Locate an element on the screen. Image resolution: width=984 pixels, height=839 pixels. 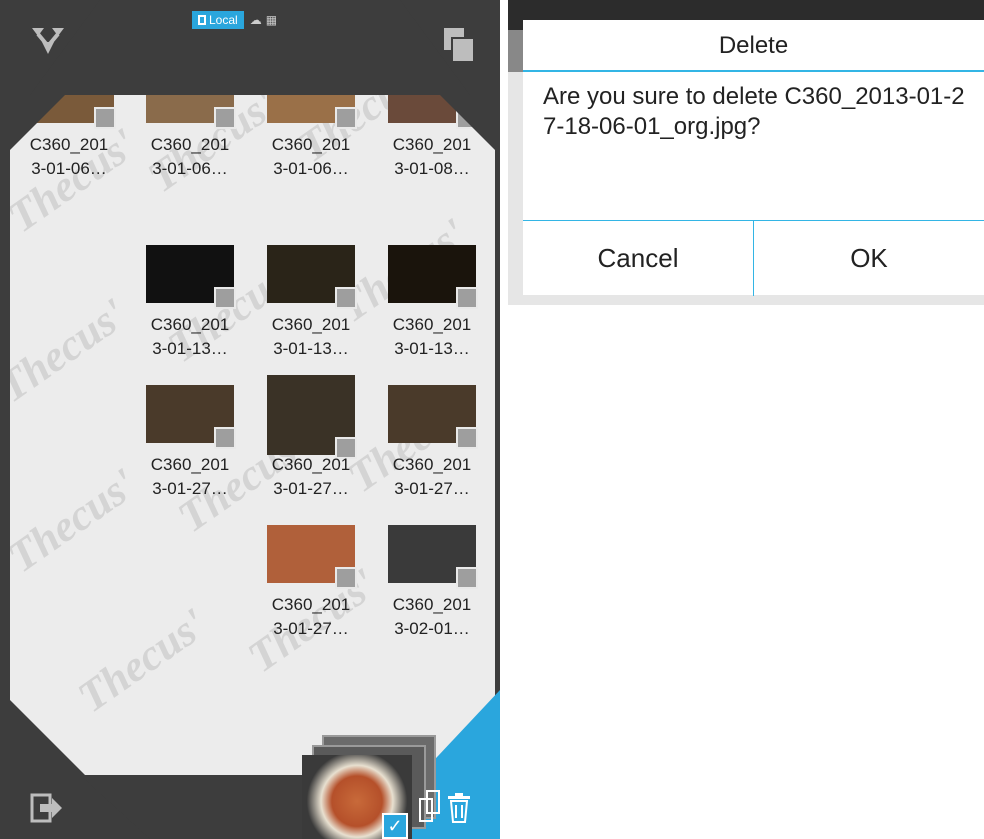
select-all-icon is located at coordinates (459, 45).